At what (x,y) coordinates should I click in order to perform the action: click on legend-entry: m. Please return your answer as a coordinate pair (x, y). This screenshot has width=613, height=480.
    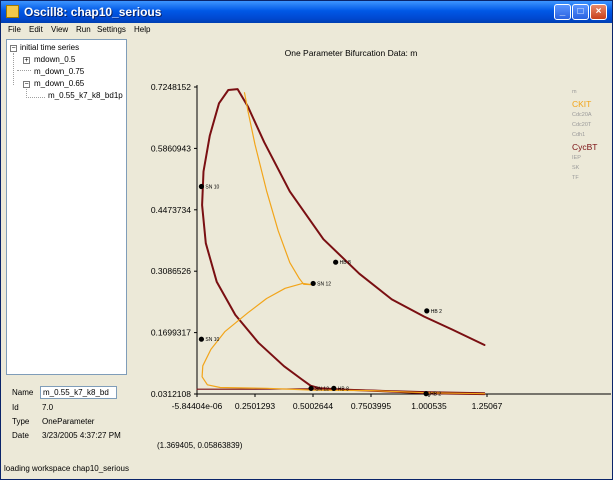
    Looking at the image, I should click on (574, 92).